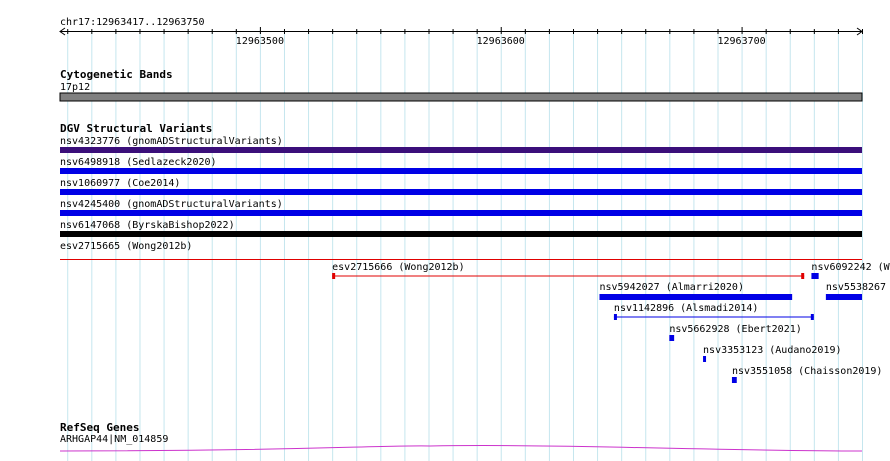 The image size is (890, 461). What do you see at coordinates (75, 87) in the screenshot?
I see `cytoband-label: 17p12` at bounding box center [75, 87].